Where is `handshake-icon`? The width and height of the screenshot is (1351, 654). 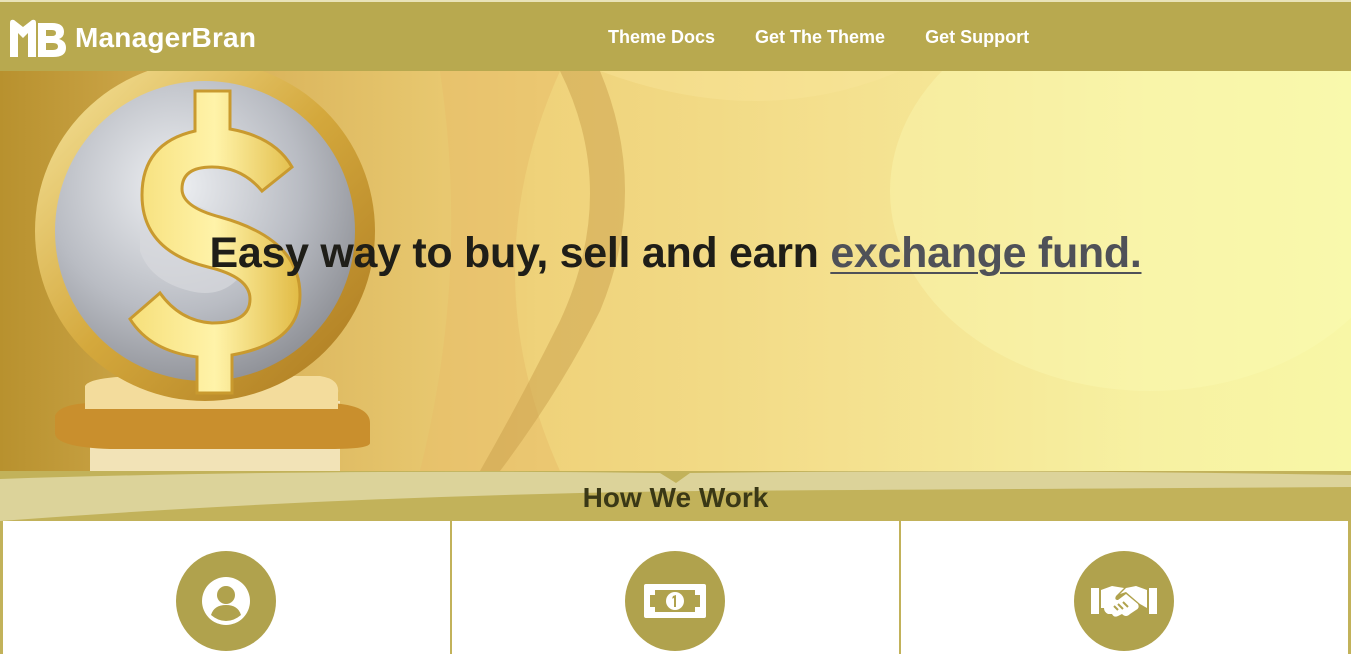
handshake-icon is located at coordinates (1124, 601).